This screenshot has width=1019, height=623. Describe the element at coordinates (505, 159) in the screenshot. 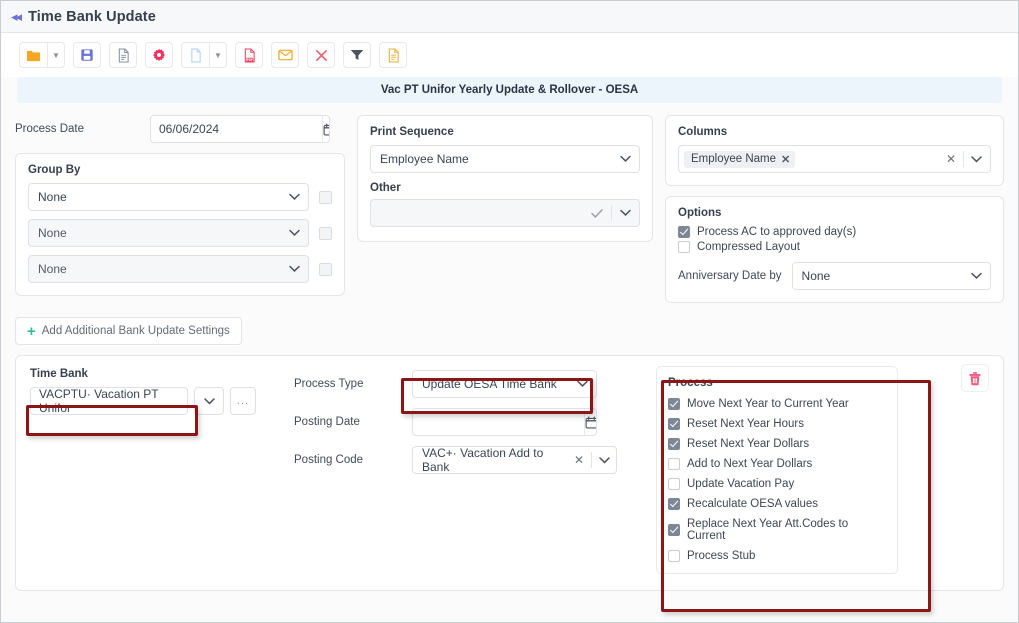

I see `print-sequence-select: Employee Name` at that location.